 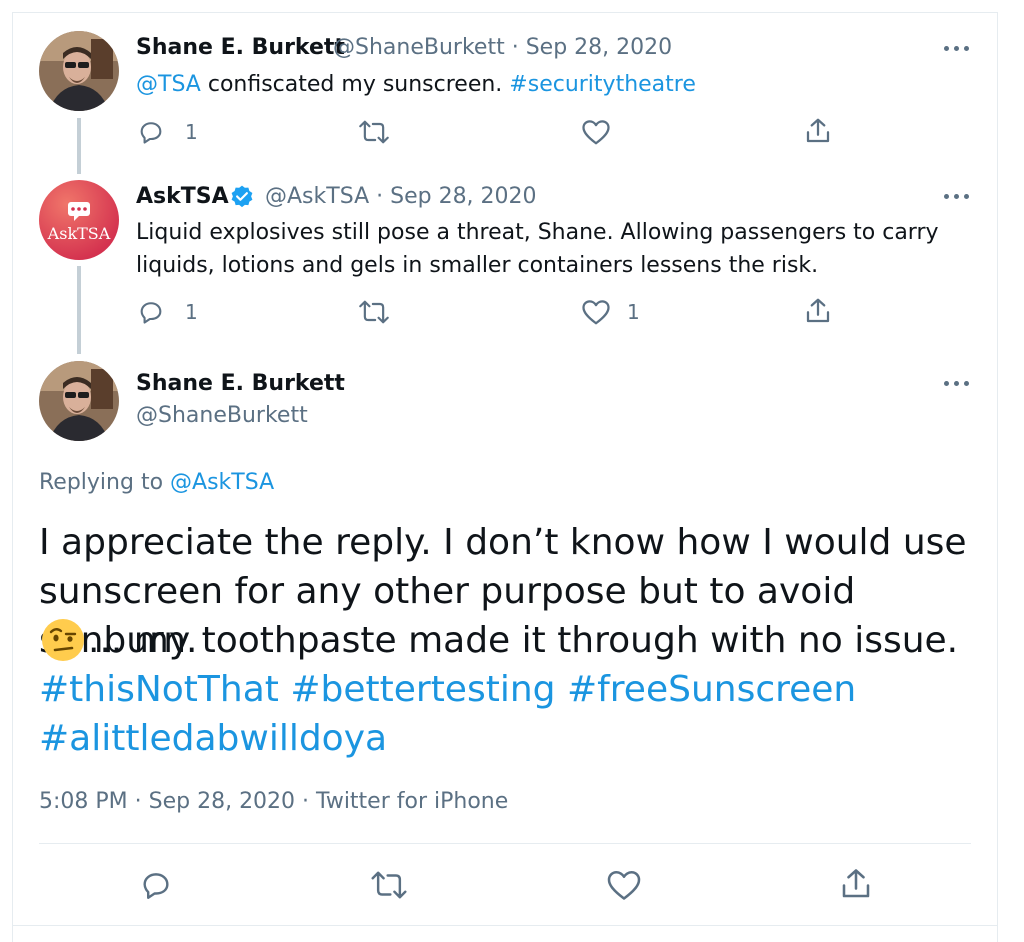 I want to click on main-retweet-button, so click(x=389, y=885).